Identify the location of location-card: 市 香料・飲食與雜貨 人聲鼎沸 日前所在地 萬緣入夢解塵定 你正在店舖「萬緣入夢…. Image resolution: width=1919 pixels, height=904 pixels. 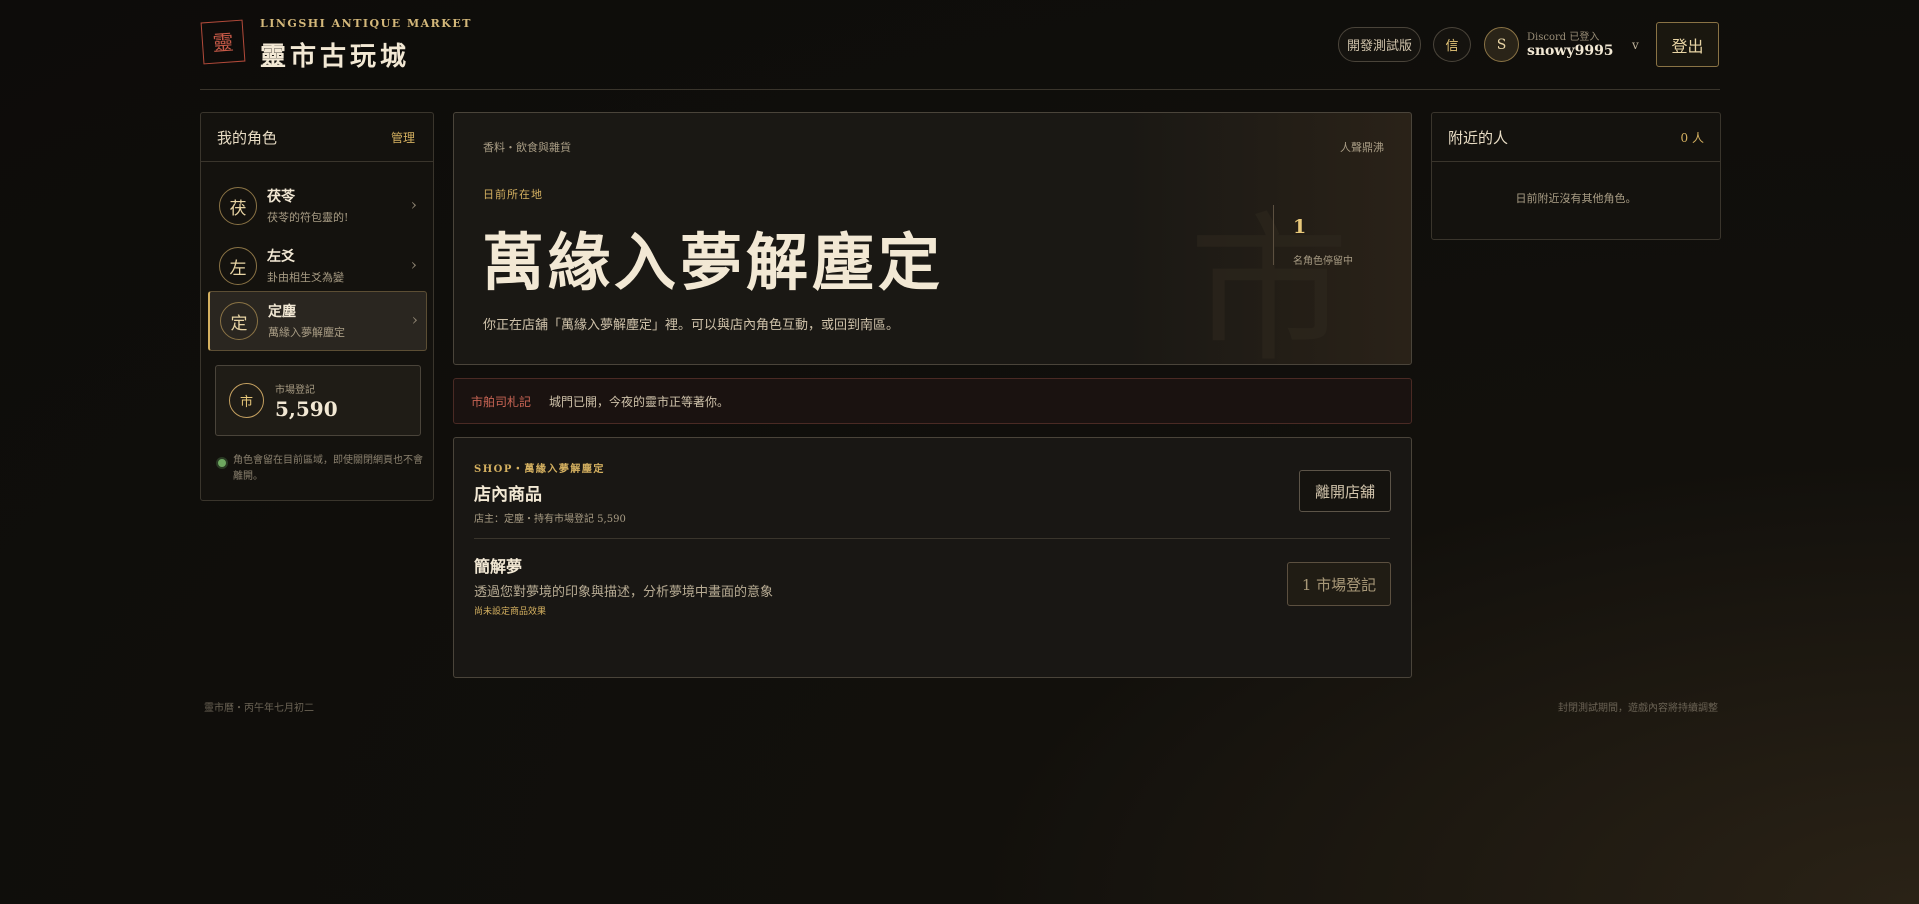
(932, 238).